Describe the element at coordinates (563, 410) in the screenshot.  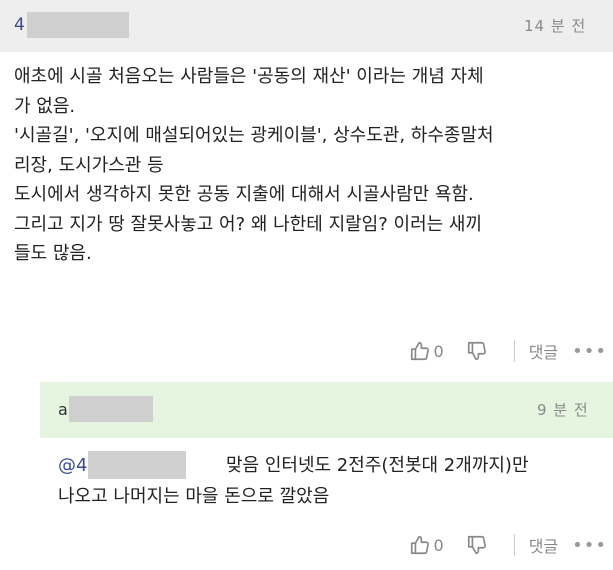
I see `reply-time: 9 분 전` at that location.